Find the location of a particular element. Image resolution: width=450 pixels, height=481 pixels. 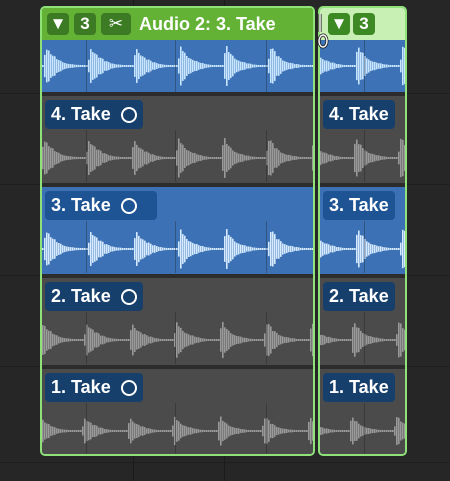

take-folder-header: ▼ 3 ✂ Audio 2: 3. Take is located at coordinates (177, 24).